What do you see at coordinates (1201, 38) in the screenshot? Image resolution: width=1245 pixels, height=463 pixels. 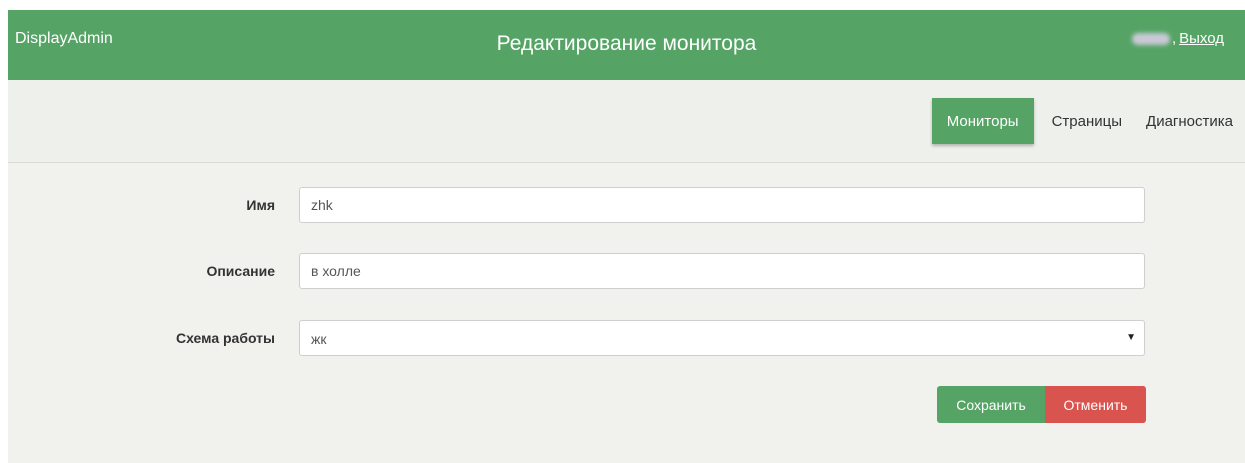 I see `logout-link: Выход` at bounding box center [1201, 38].